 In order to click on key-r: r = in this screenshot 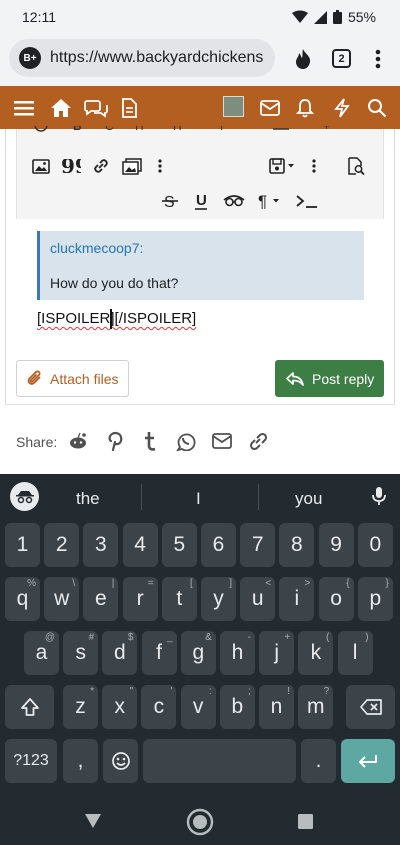, I will do `click(140, 599)`.